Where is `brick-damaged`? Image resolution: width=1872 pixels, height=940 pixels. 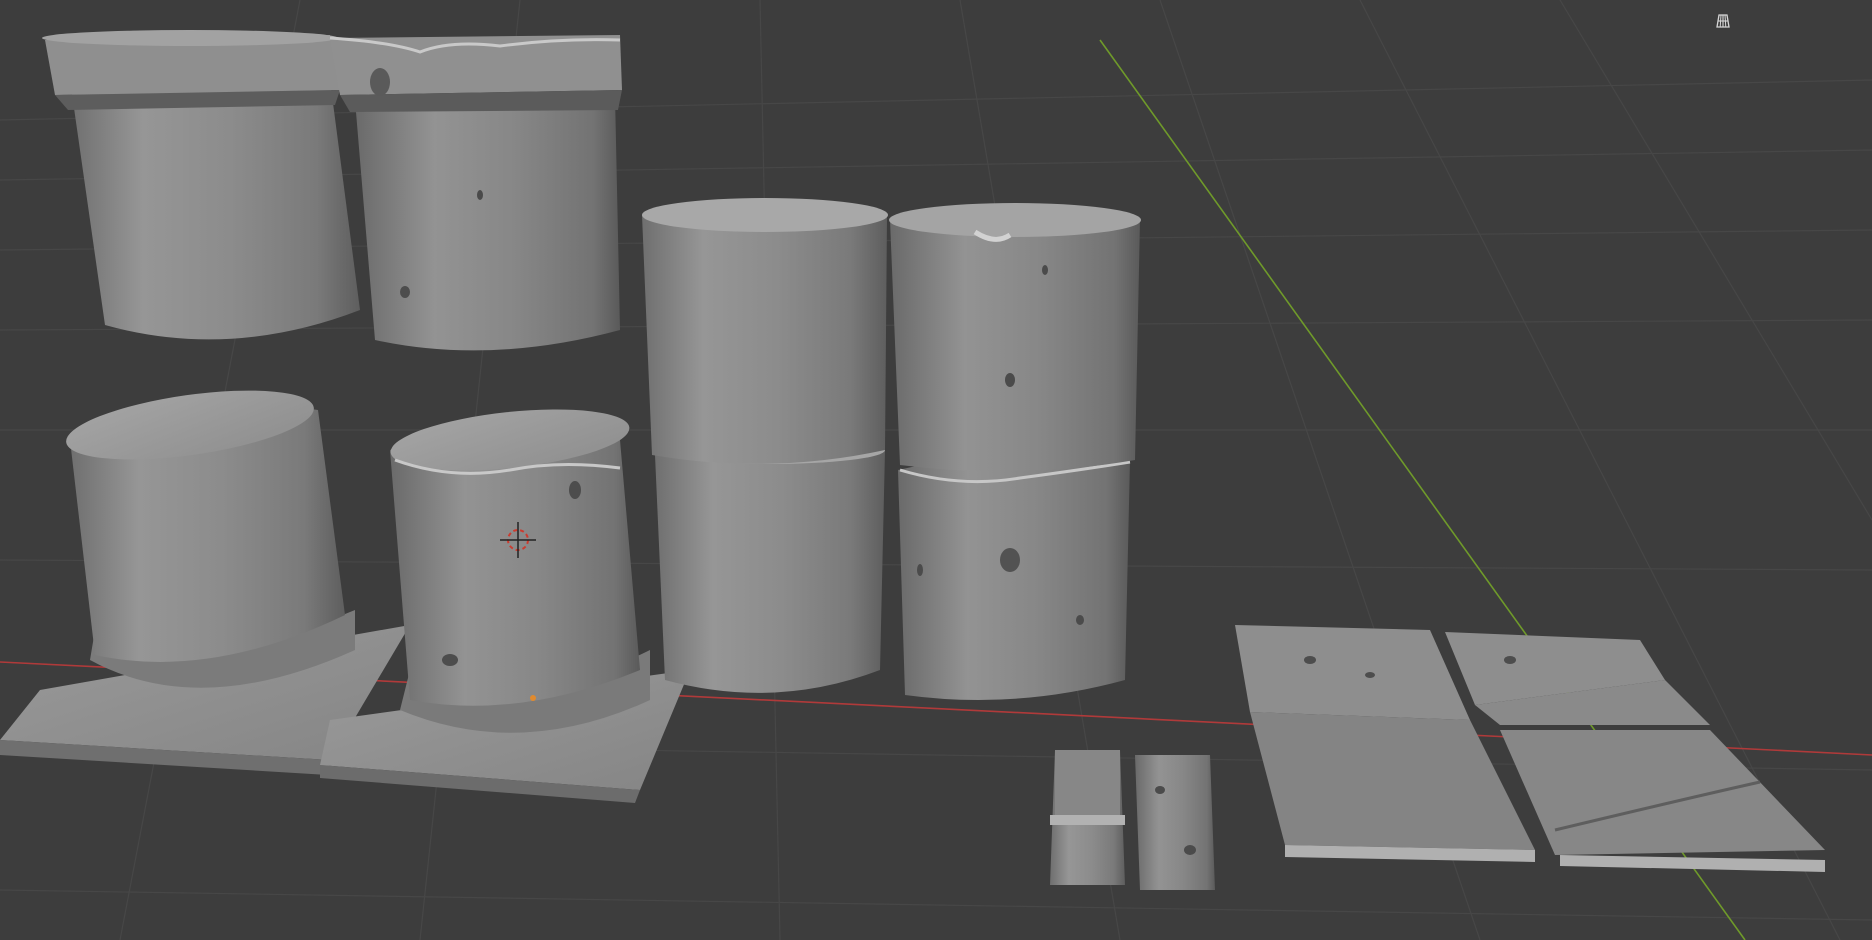 brick-damaged is located at coordinates (1175, 822).